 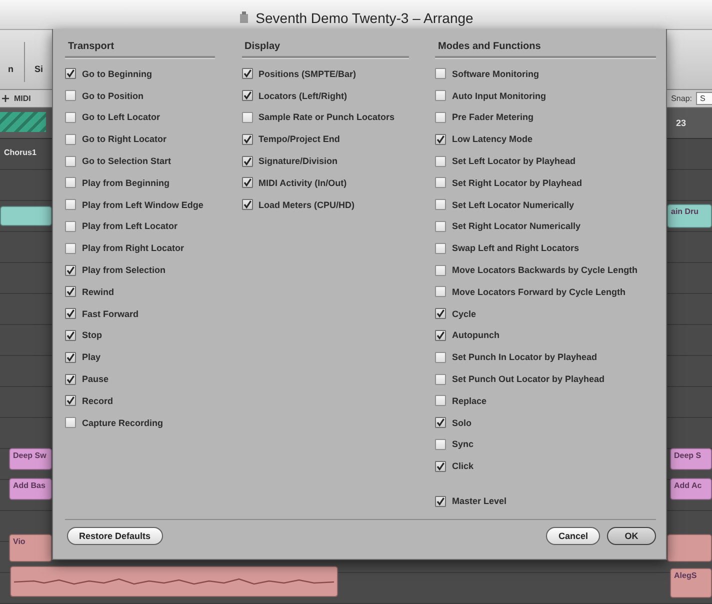 I want to click on track-region: Add Bas, so click(x=30, y=489).